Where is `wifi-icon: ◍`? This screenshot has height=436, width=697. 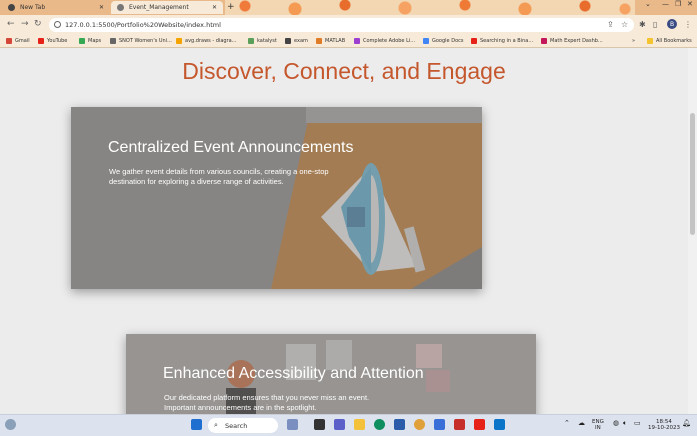 wifi-icon: ◍ is located at coordinates (616, 423).